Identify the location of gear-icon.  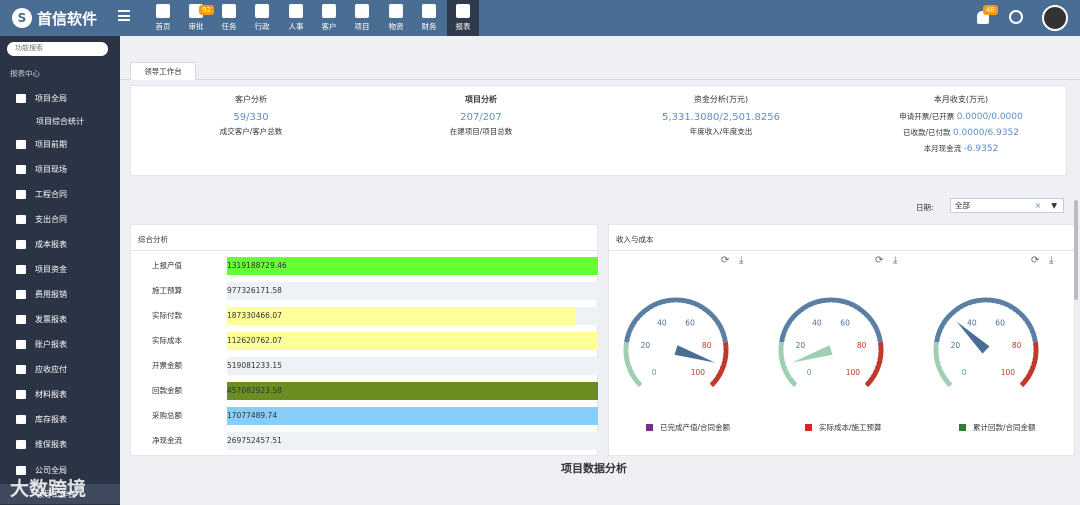
(1016, 17).